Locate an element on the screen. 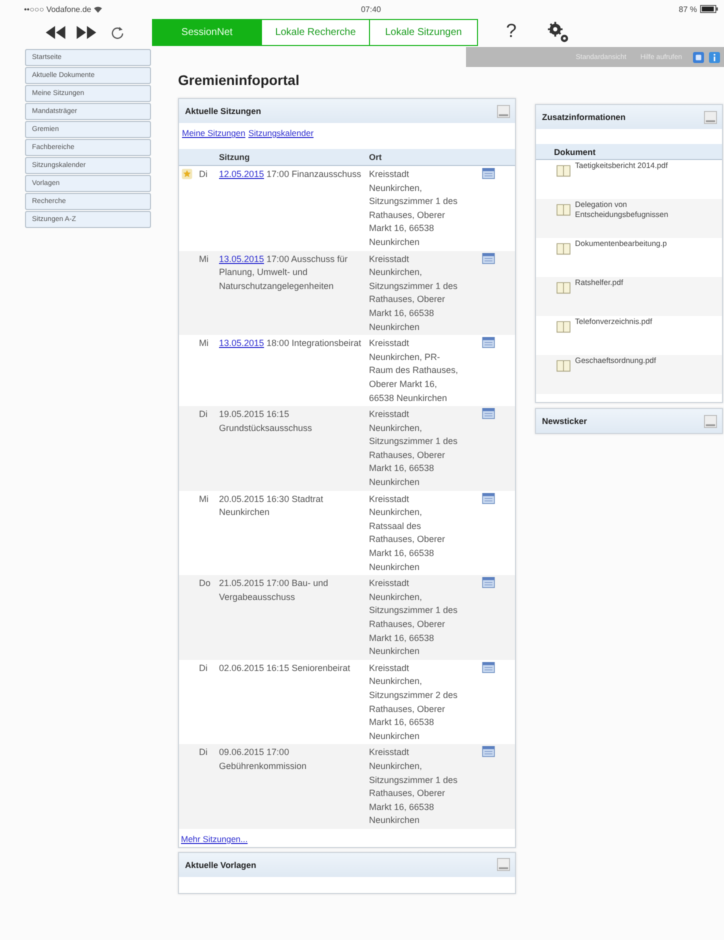 This screenshot has height=940, width=724. weekday: Do is located at coordinates (207, 617).